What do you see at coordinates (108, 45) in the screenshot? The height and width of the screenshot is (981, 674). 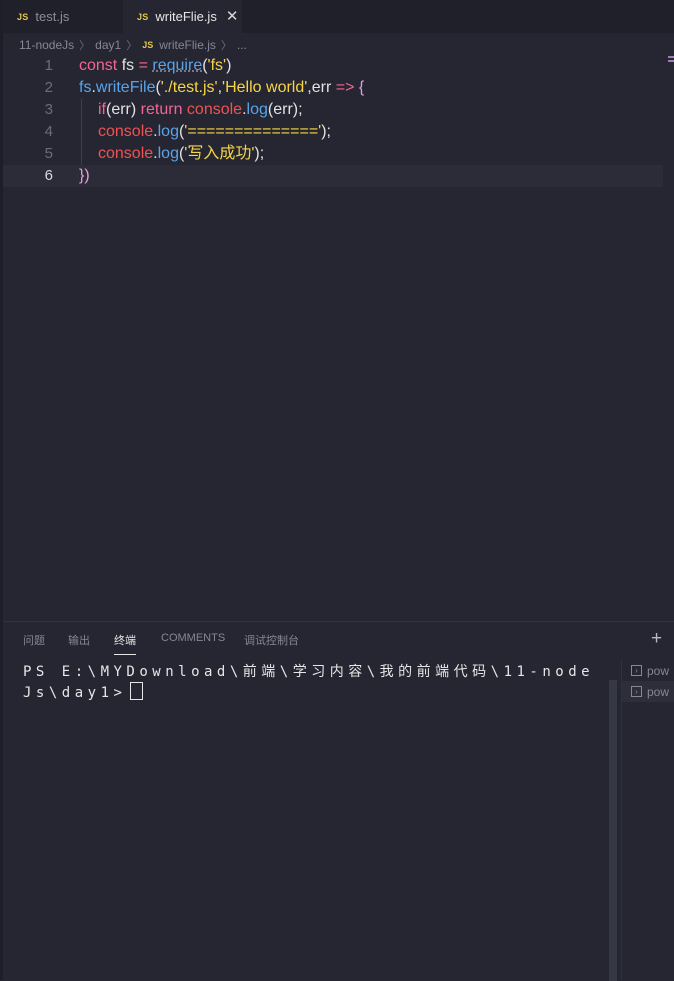 I see `breadcrumb-folder: day1` at bounding box center [108, 45].